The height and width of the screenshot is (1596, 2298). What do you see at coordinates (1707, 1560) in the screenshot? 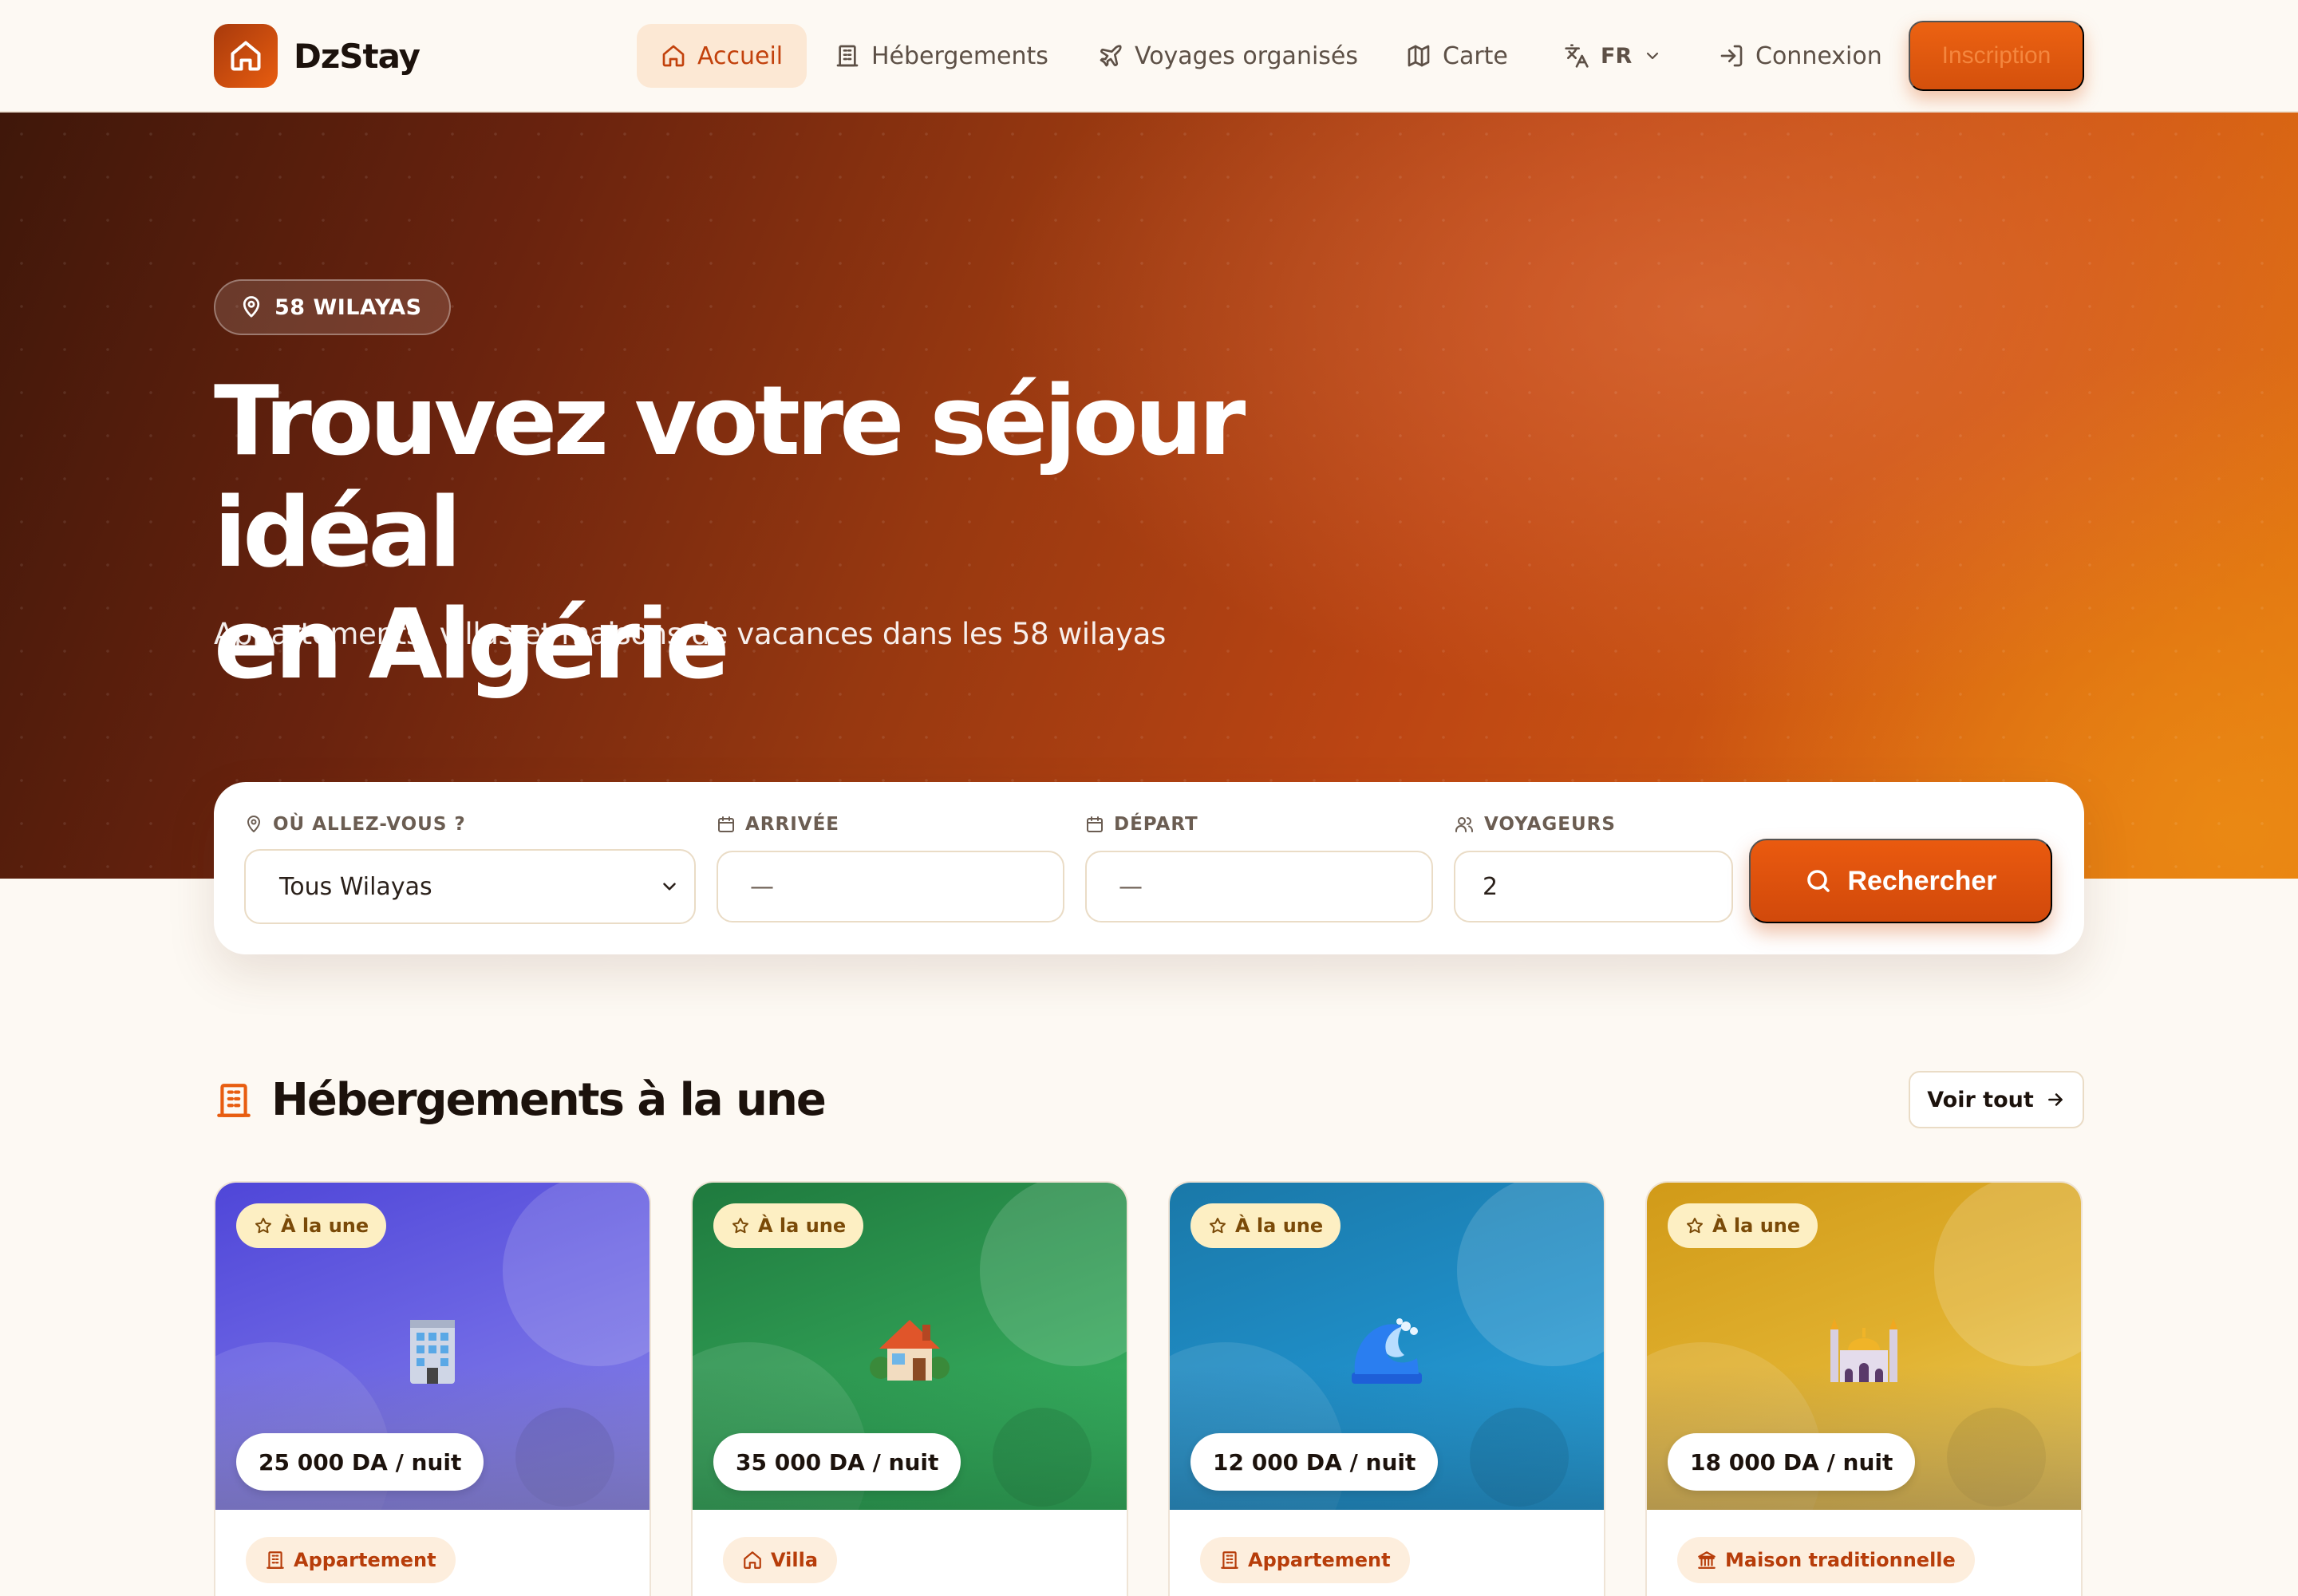
I see `landmark-icon` at bounding box center [1707, 1560].